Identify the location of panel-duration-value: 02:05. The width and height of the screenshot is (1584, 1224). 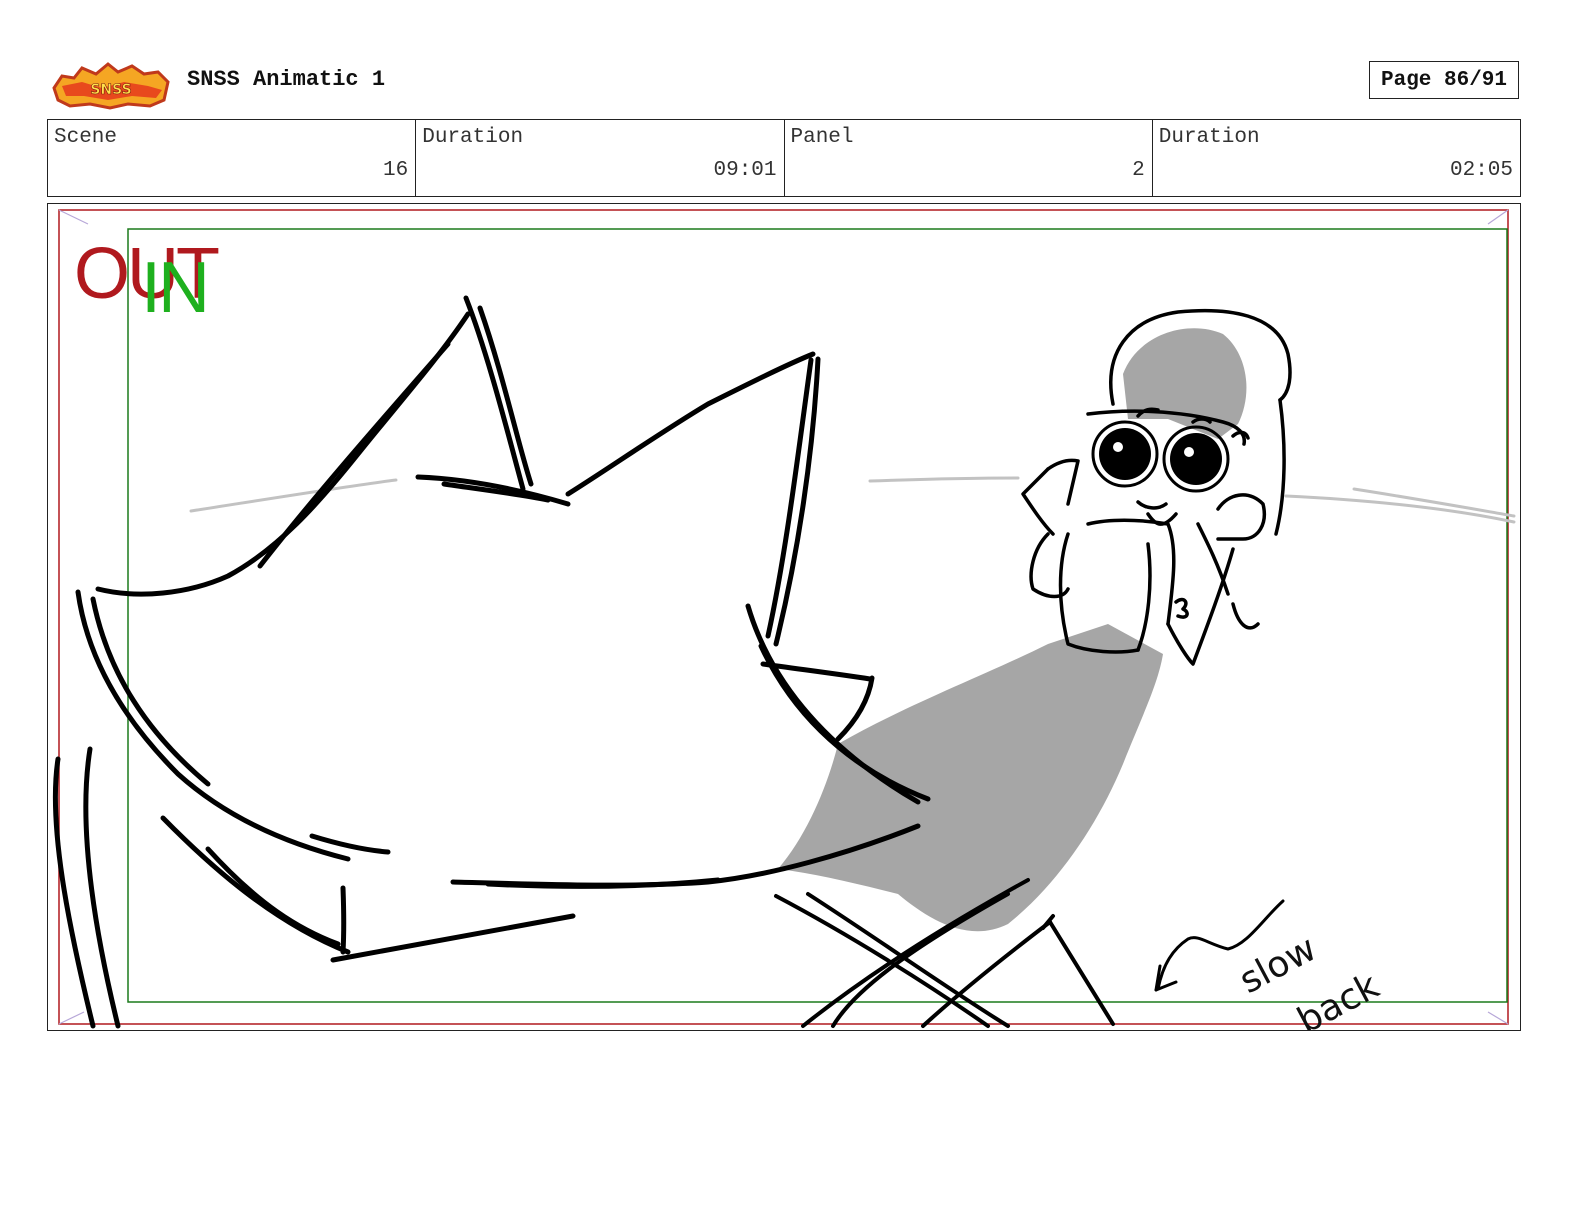
(1481, 170).